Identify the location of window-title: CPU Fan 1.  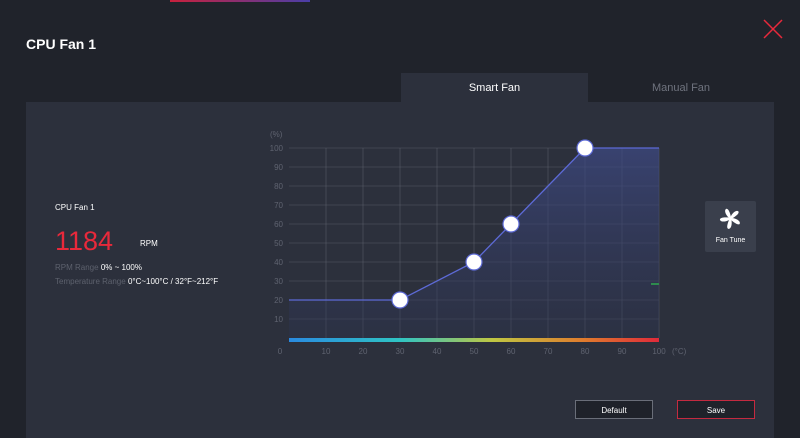
(61, 44).